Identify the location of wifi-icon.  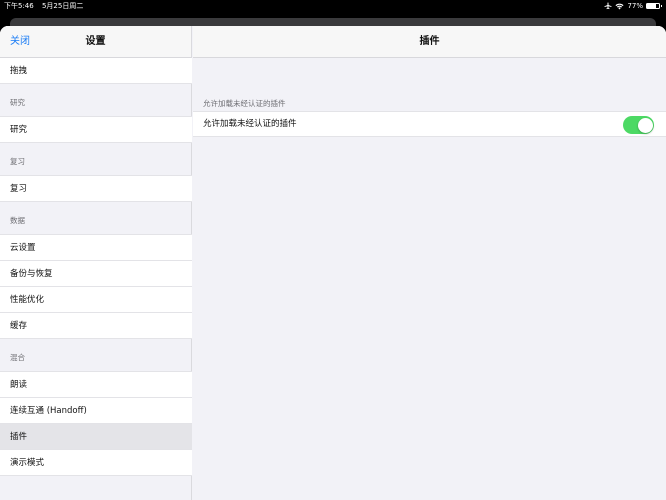
(619, 6).